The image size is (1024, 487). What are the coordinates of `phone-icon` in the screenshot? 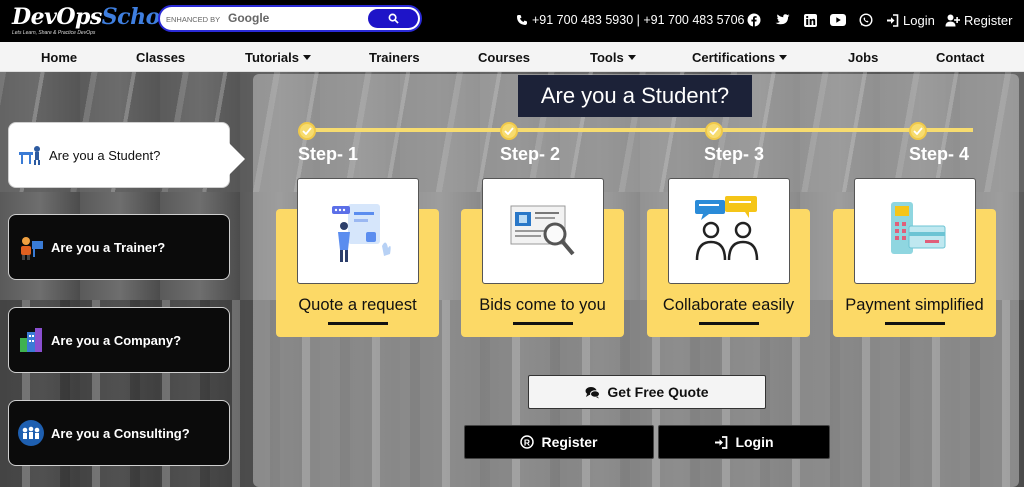 It's located at (522, 20).